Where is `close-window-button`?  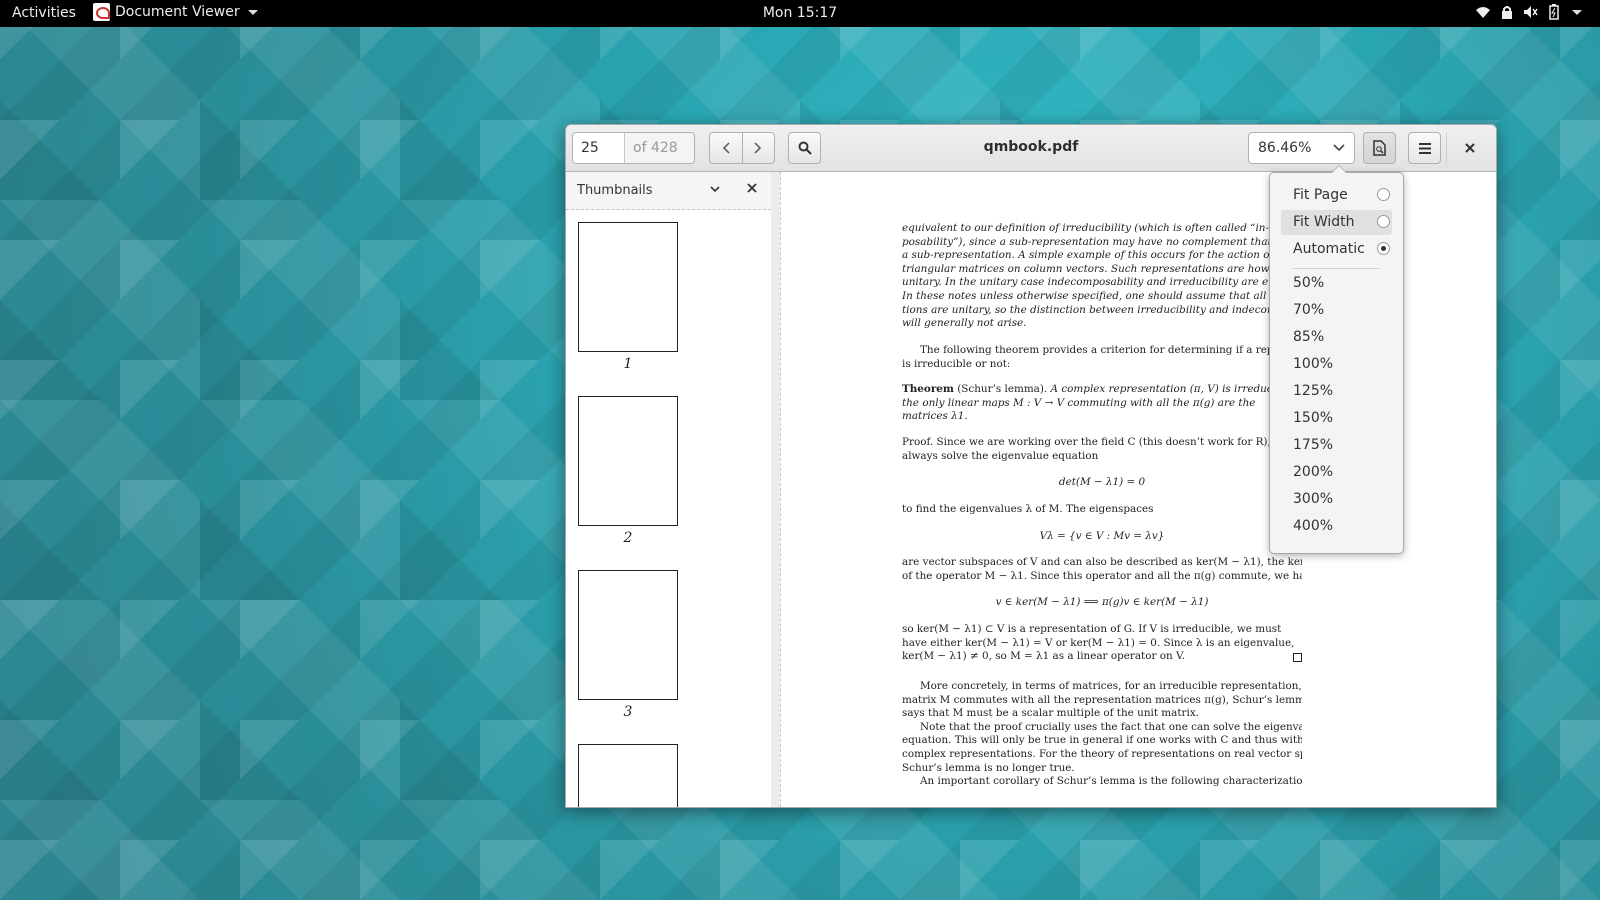
close-window-button is located at coordinates (1470, 148).